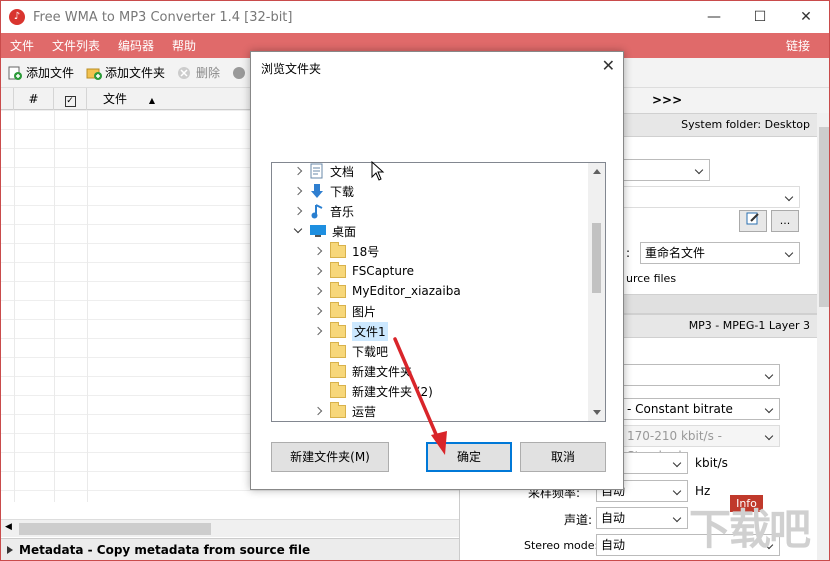 The height and width of the screenshot is (561, 830). What do you see at coordinates (17, 17) in the screenshot?
I see `music-note-icon: ♪` at bounding box center [17, 17].